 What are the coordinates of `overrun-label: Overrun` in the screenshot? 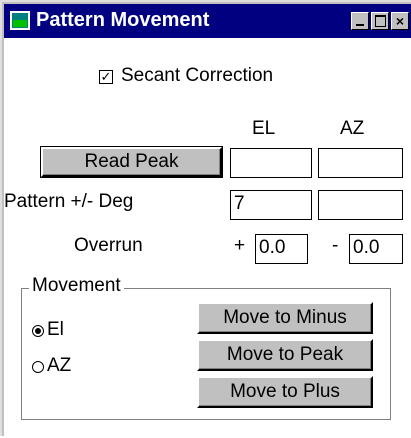 It's located at (108, 245).